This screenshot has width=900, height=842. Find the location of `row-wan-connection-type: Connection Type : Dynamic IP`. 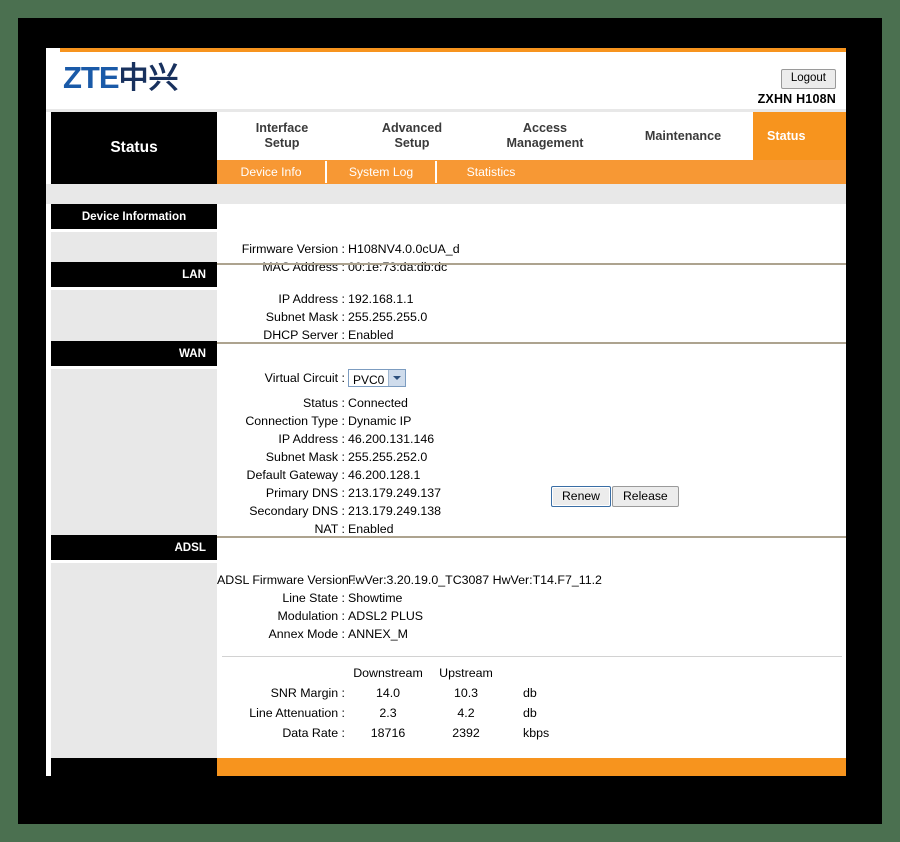

row-wan-connection-type: Connection Type : Dynamic IP is located at coordinates (314, 421).